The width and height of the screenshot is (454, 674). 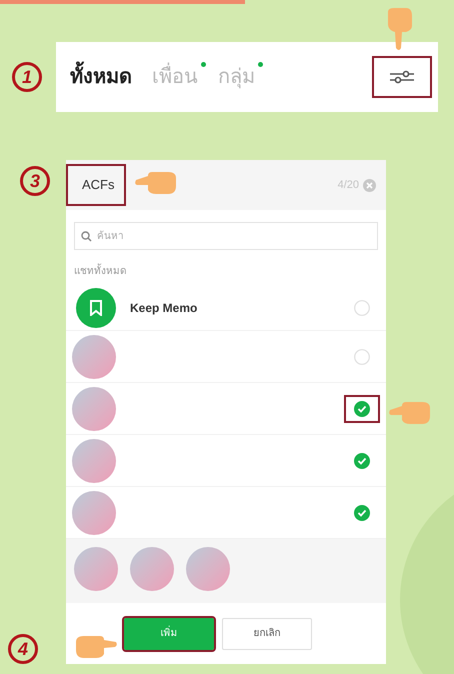 What do you see at coordinates (226, 271) in the screenshot?
I see `section-label: แชททั้งหมด` at bounding box center [226, 271].